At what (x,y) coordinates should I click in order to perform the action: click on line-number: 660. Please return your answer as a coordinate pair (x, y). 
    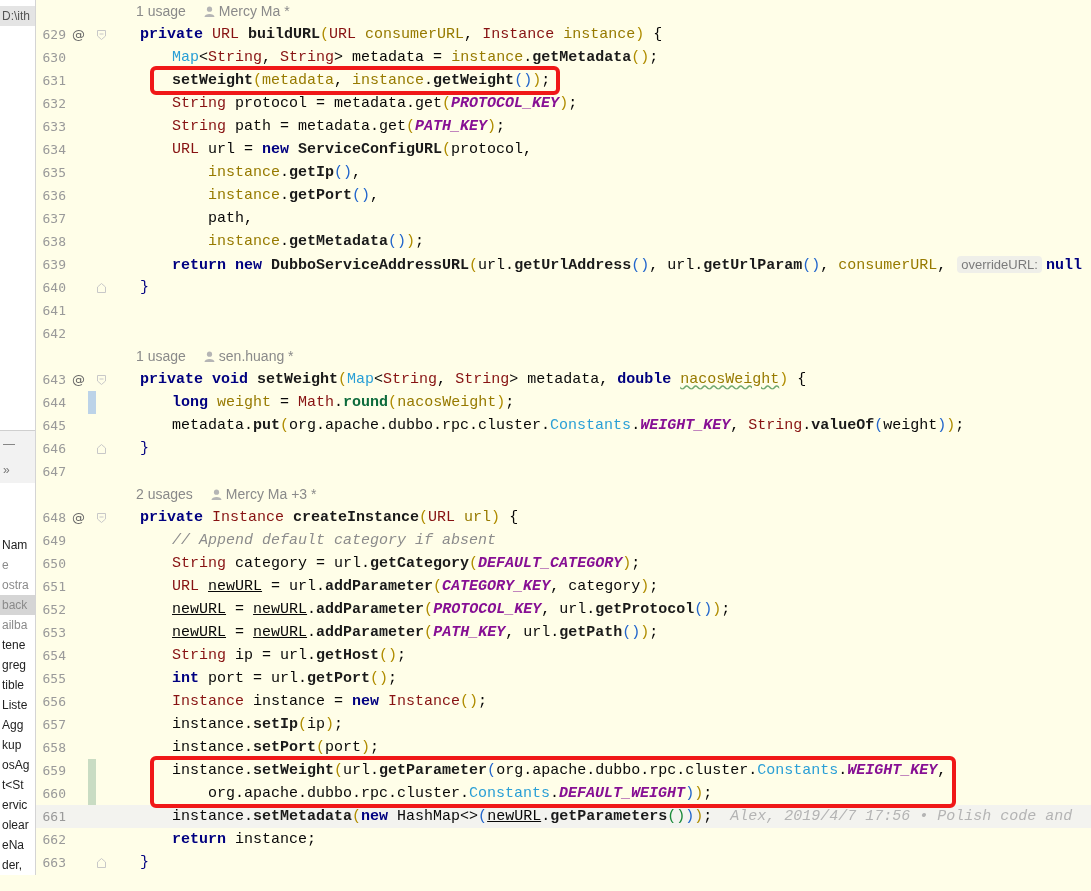
    Looking at the image, I should click on (53, 794).